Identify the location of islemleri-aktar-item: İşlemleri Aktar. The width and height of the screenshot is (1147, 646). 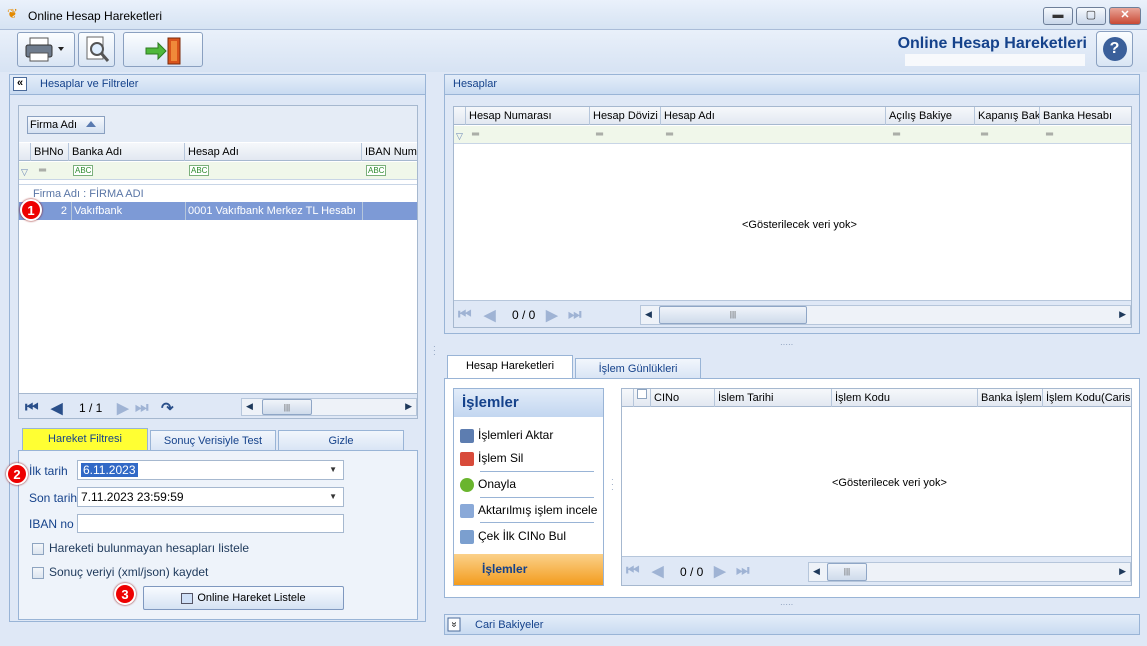
(506, 435).